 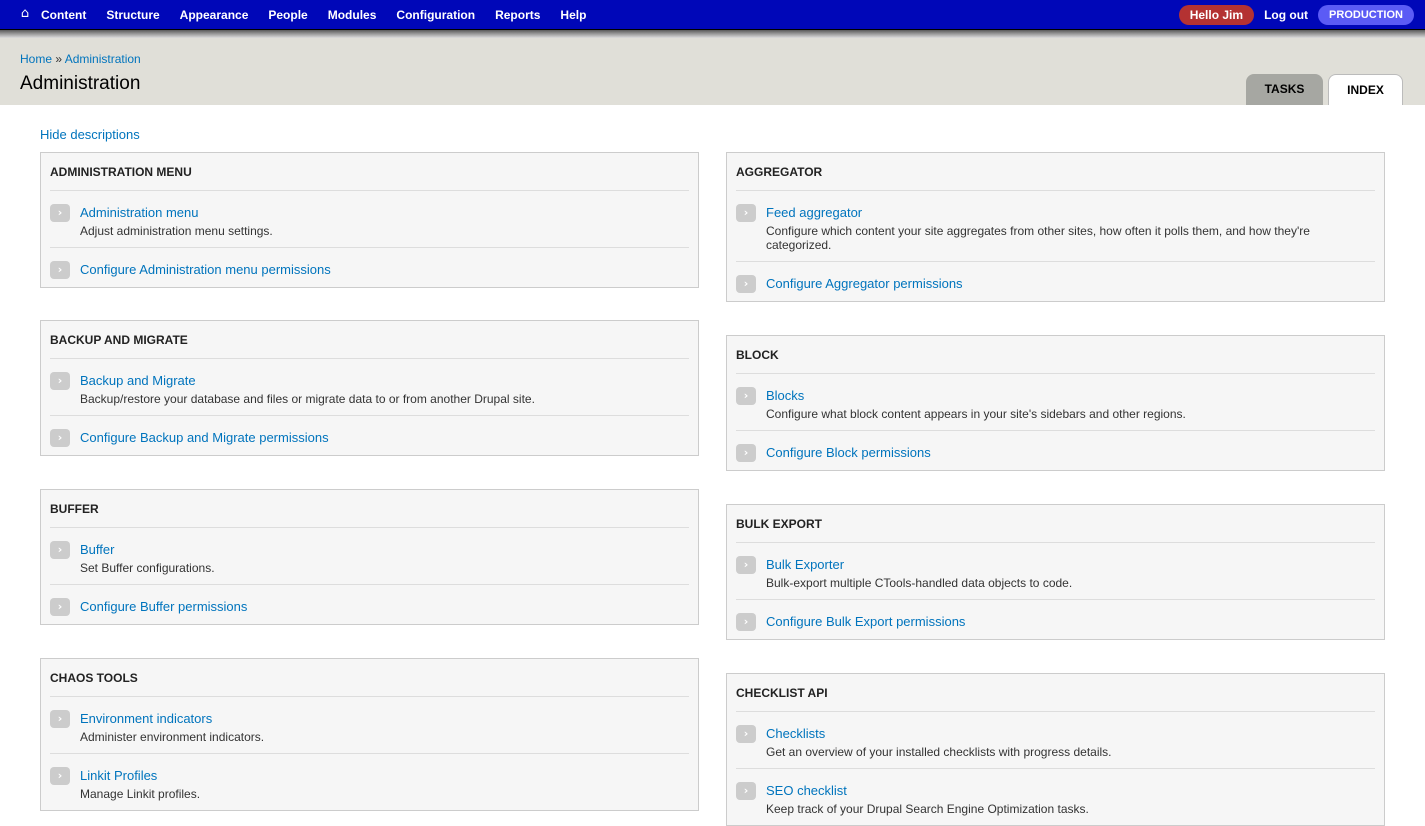 What do you see at coordinates (1055, 172) in the screenshot?
I see `panel-title: AGGREGATOR` at bounding box center [1055, 172].